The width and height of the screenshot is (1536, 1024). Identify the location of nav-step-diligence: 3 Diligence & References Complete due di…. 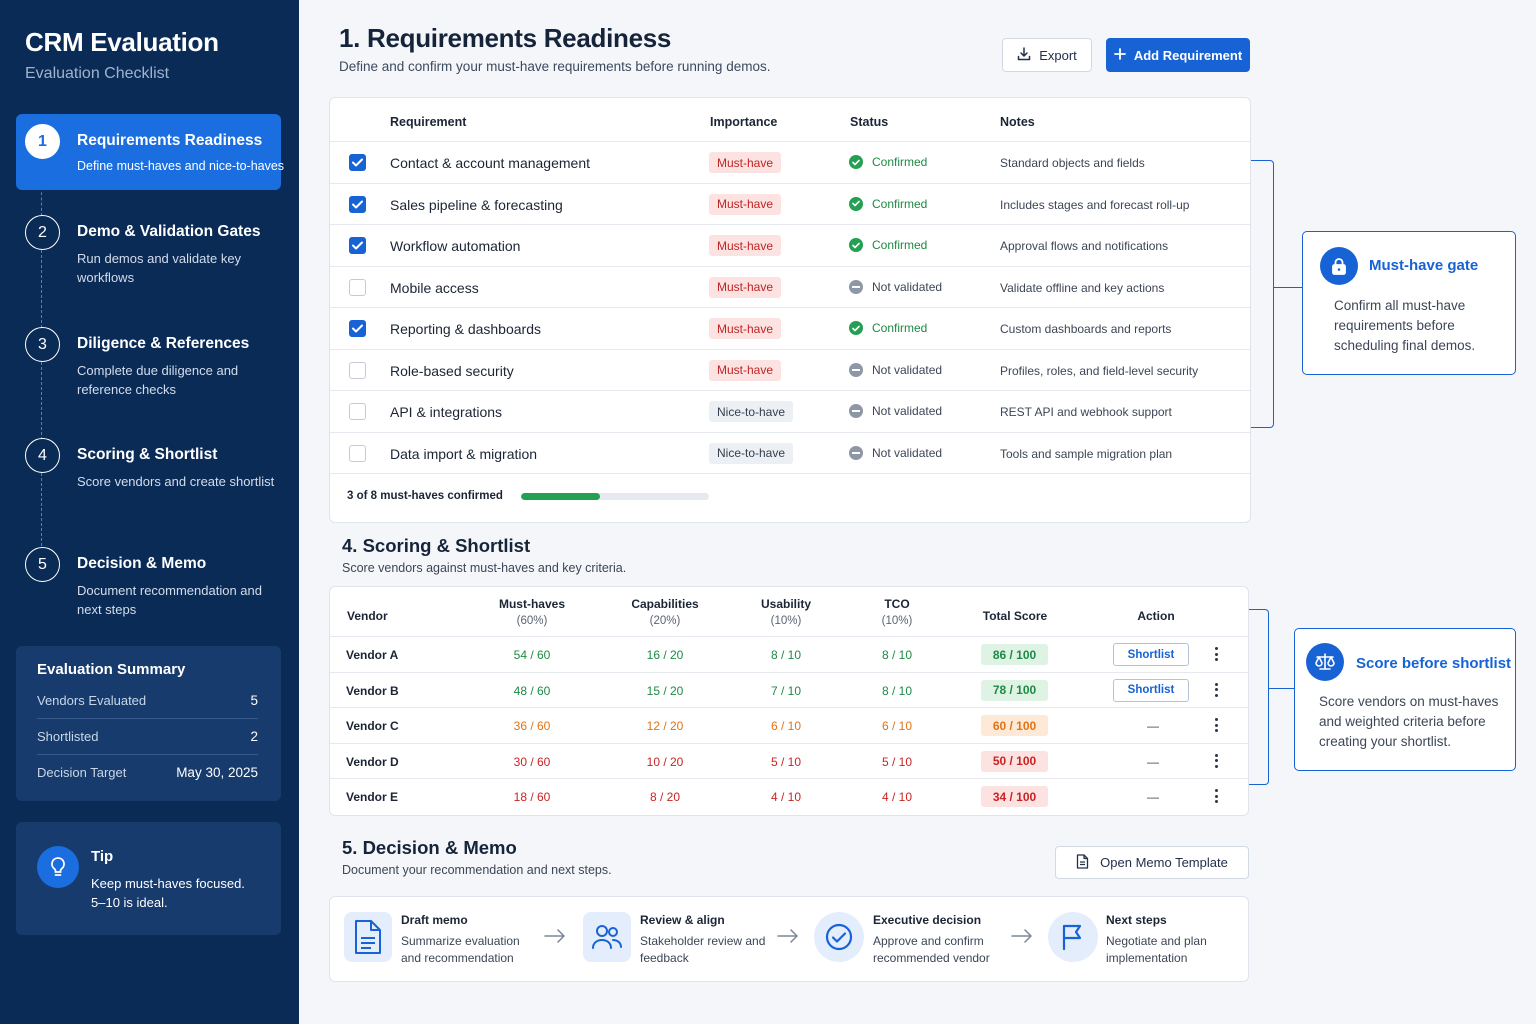
(148, 362).